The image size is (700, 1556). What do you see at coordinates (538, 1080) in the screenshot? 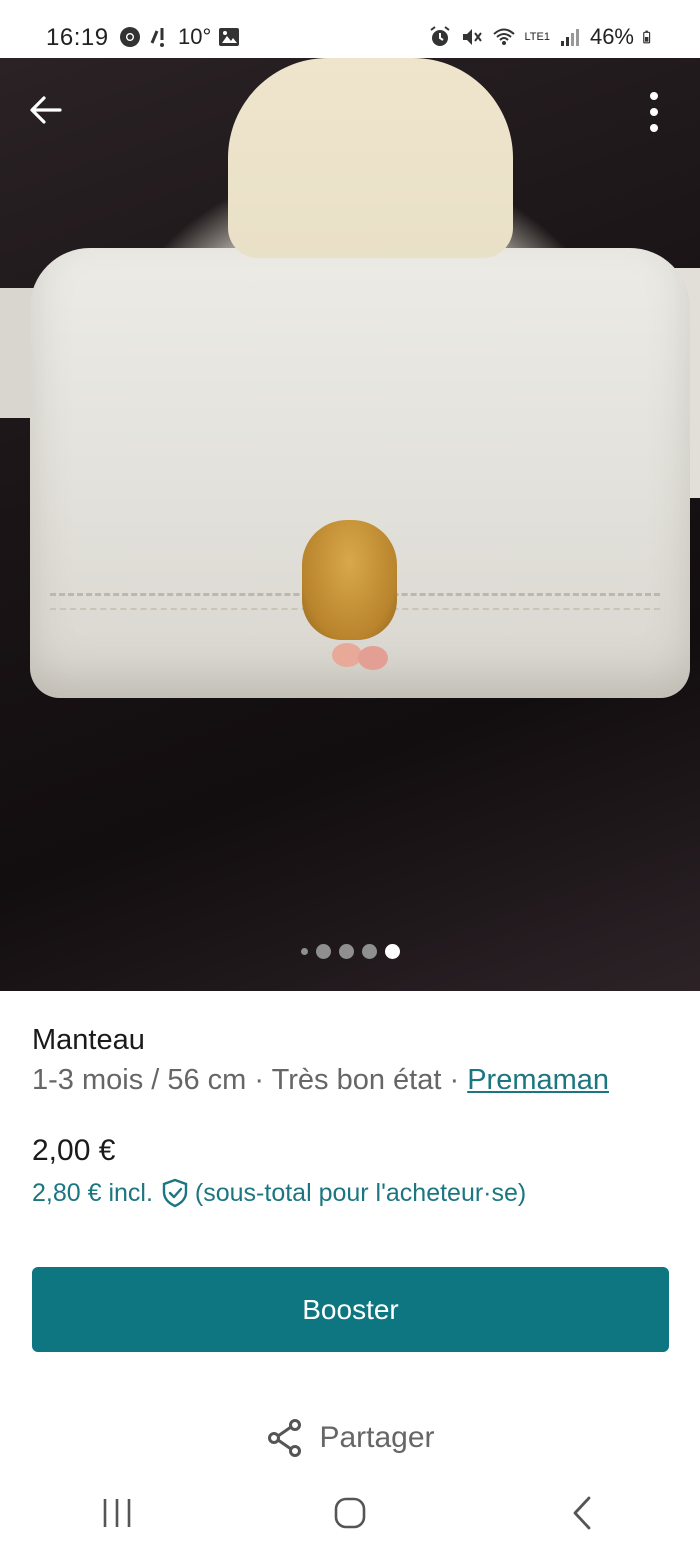
I see `brand-link: Premaman` at bounding box center [538, 1080].